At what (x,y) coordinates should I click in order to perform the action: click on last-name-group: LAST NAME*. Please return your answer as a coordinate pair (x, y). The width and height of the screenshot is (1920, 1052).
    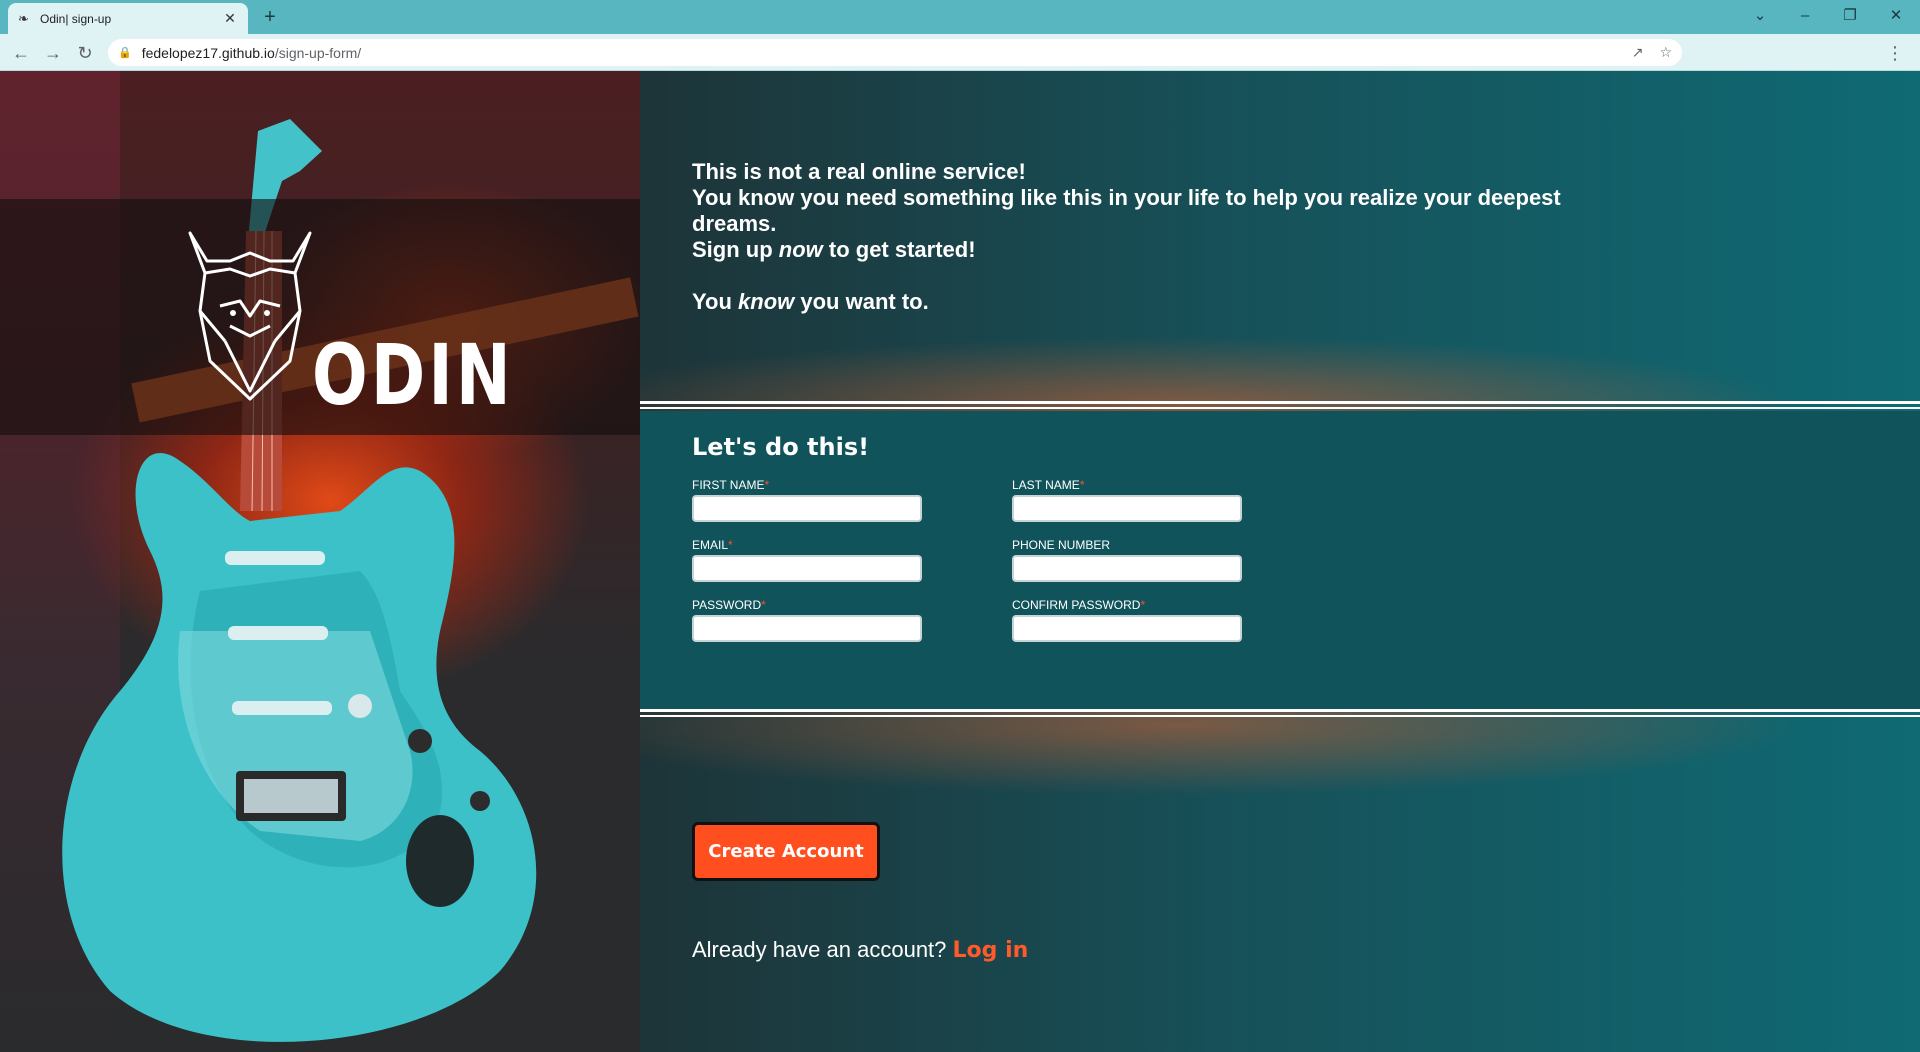
    Looking at the image, I should click on (1127, 500).